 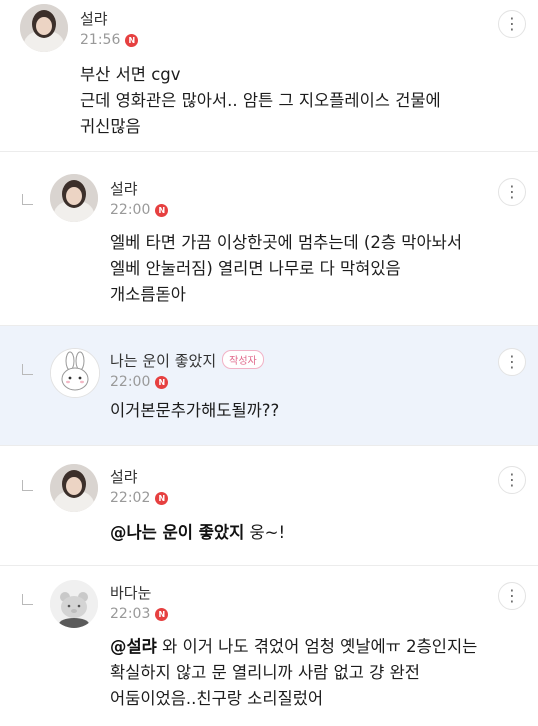 What do you see at coordinates (243, 359) in the screenshot?
I see `writer-badge: 작성자` at bounding box center [243, 359].